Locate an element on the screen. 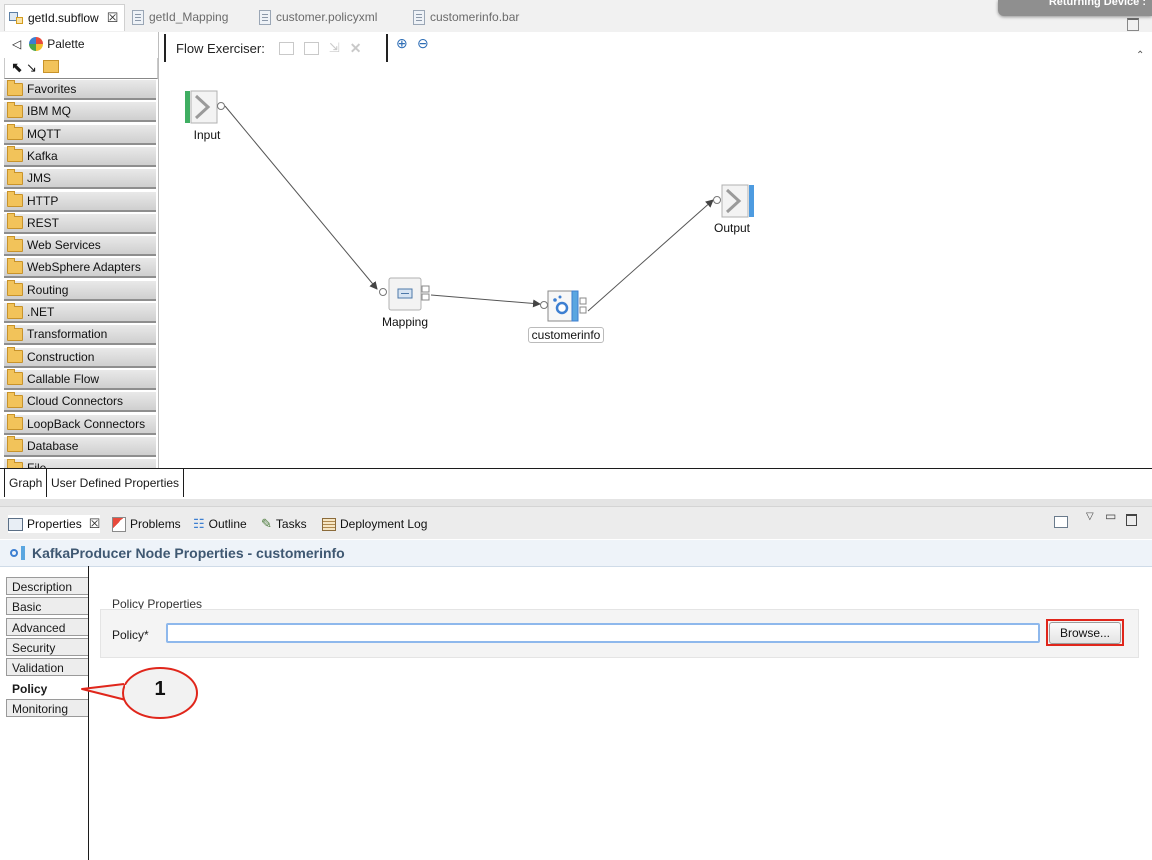  palette-drawer-label: REST is located at coordinates (43, 222).